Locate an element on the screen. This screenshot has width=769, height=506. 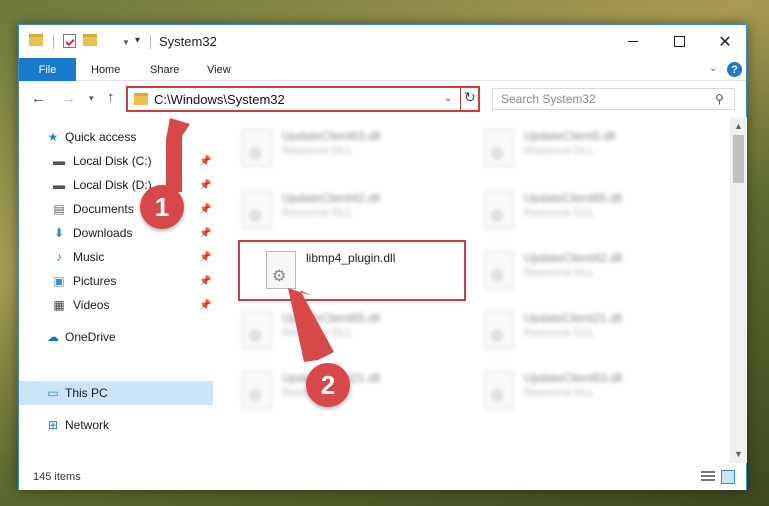
new-folder-icon is located at coordinates (90, 40).